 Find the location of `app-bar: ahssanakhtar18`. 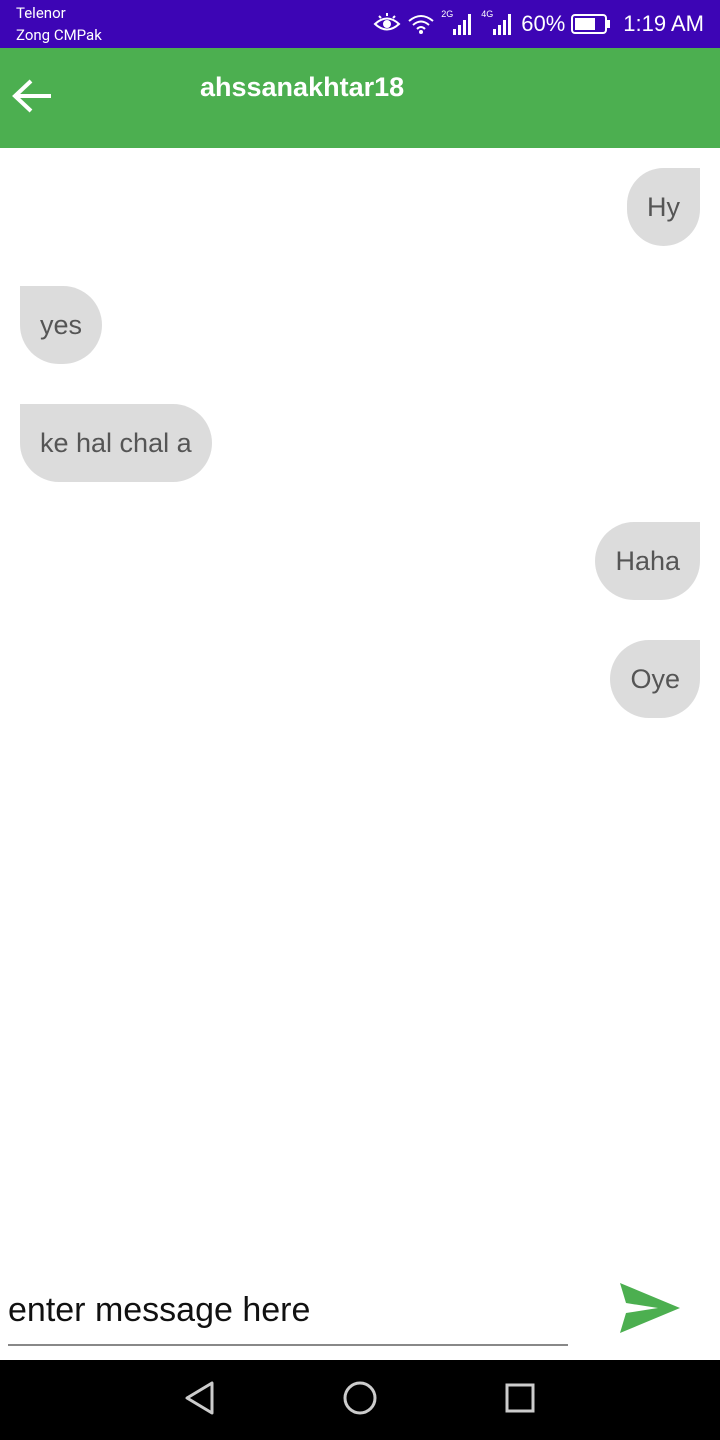

app-bar: ahssanakhtar18 is located at coordinates (360, 98).